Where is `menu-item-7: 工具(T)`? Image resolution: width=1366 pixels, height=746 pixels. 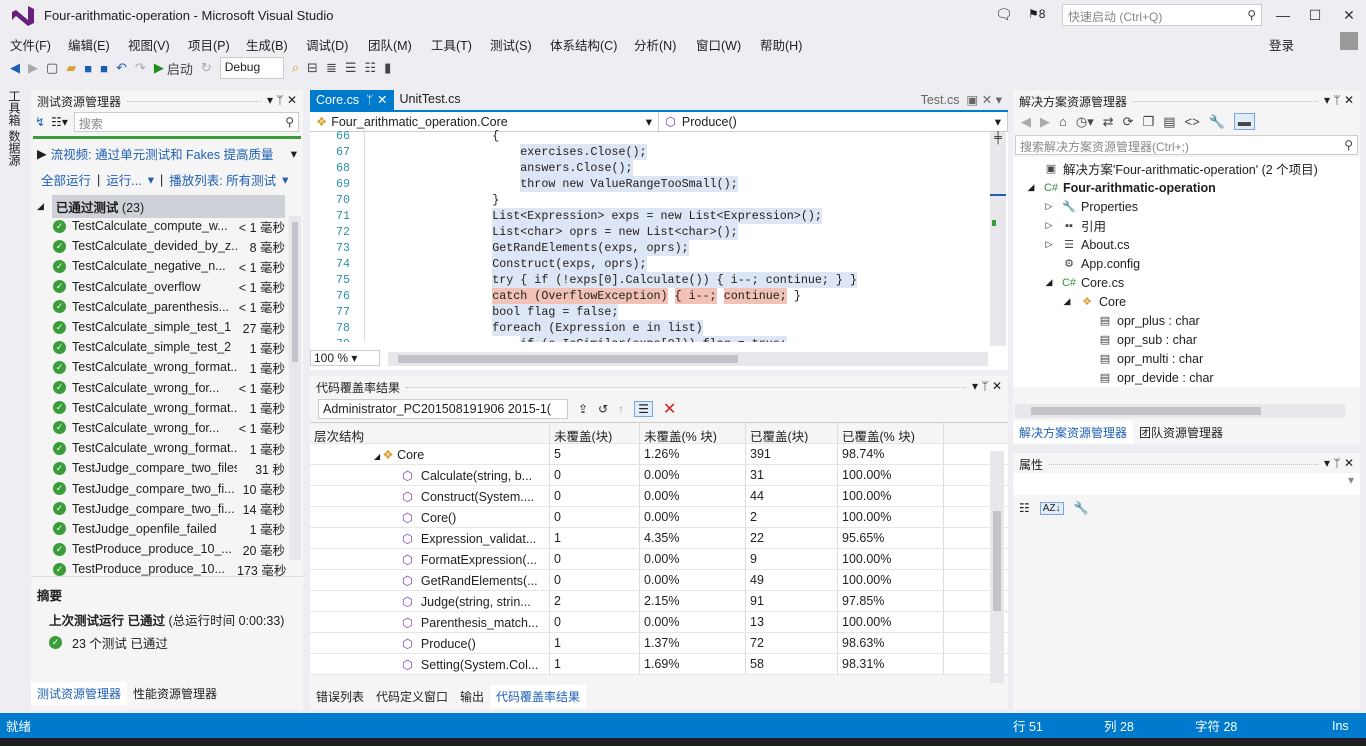
menu-item-7: 工具(T) is located at coordinates (451, 44).